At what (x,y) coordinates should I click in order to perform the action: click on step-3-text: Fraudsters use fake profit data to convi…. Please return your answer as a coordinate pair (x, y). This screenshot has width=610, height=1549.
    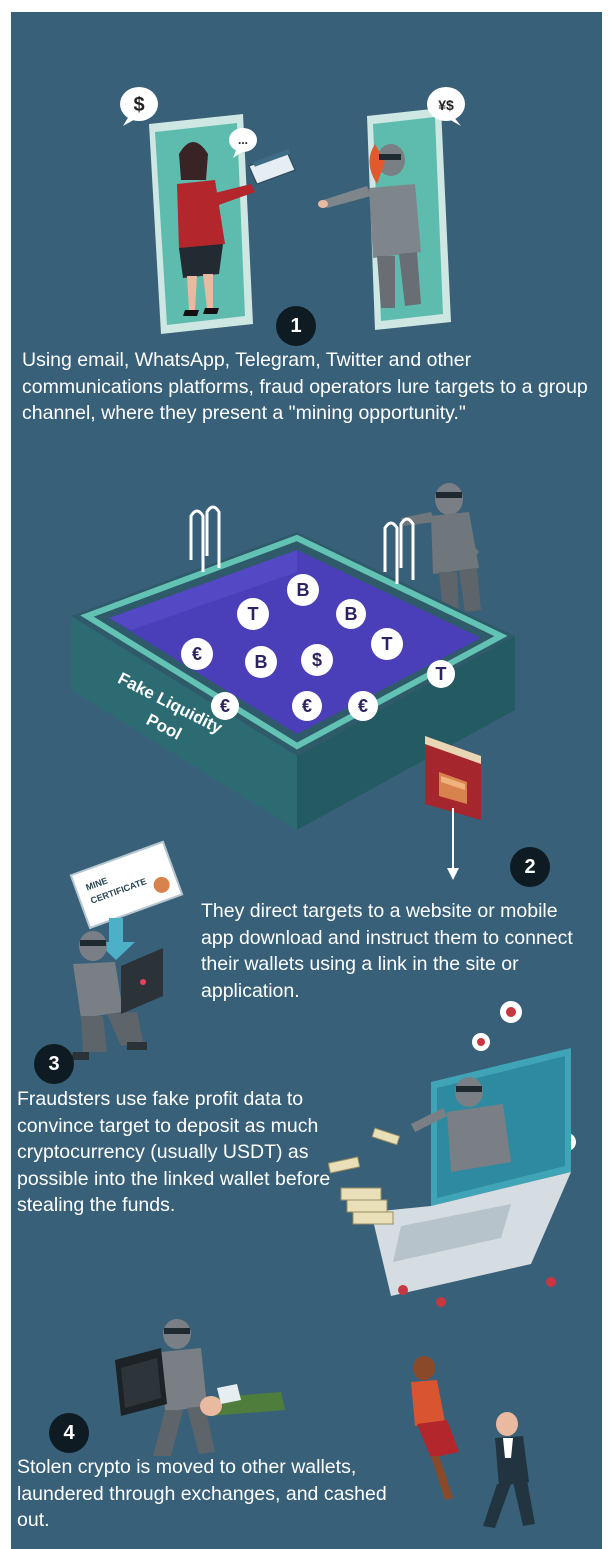
    Looking at the image, I should click on (174, 1152).